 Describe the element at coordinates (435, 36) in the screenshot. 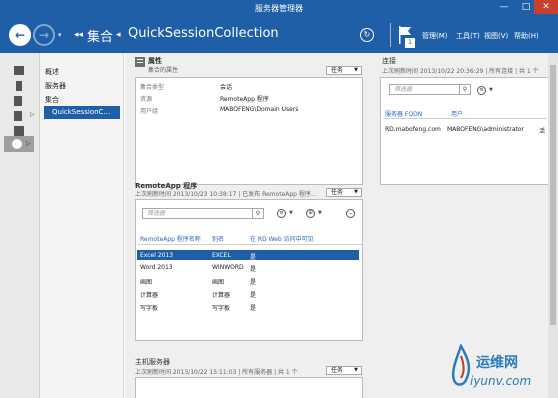

I see `menu-manage: 管理(M)` at that location.